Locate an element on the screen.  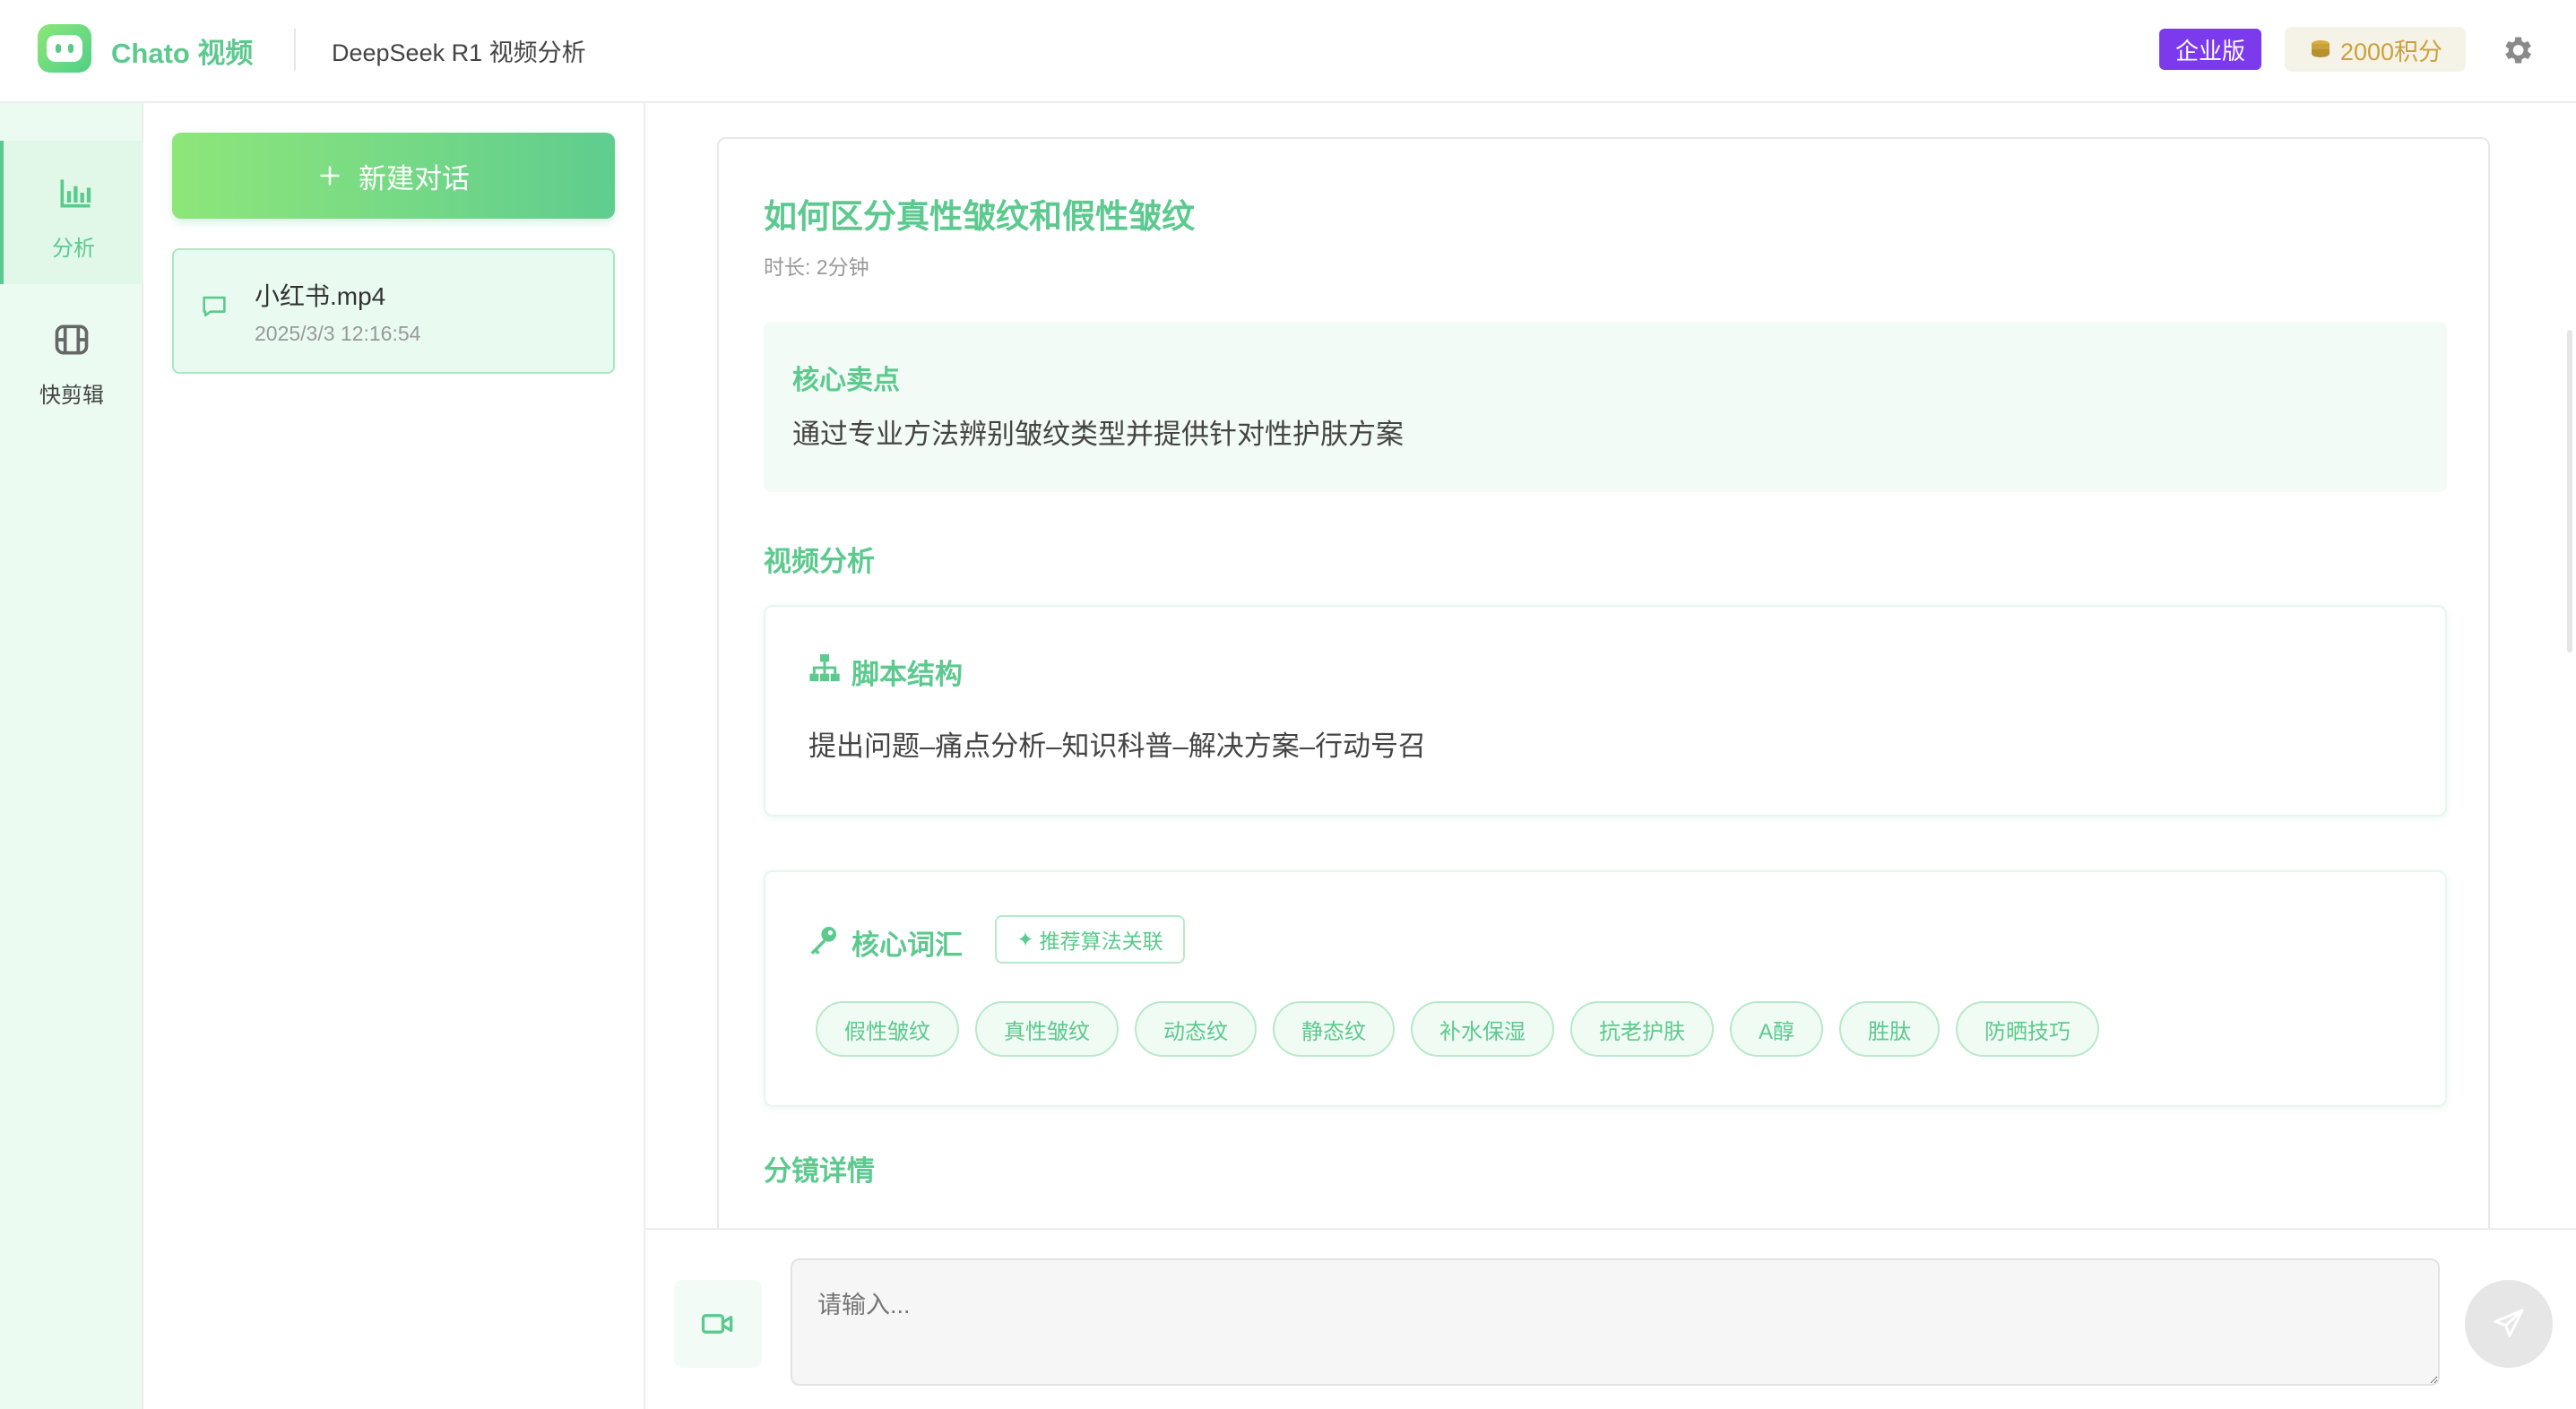
bar-chart-icon is located at coordinates (75, 193).